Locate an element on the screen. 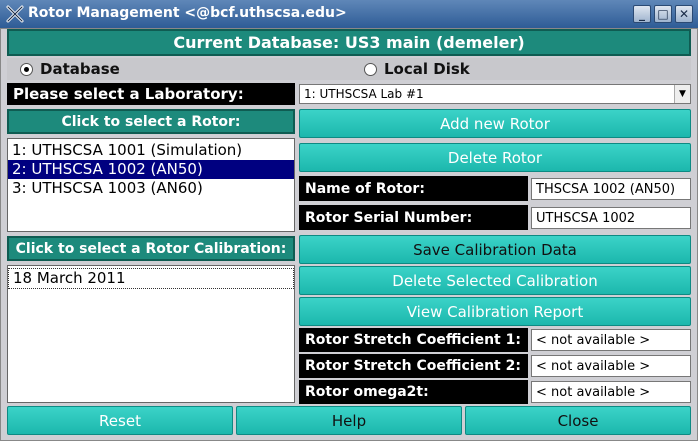 This screenshot has width=698, height=441. local-disk-radio: Local Disk is located at coordinates (417, 69).